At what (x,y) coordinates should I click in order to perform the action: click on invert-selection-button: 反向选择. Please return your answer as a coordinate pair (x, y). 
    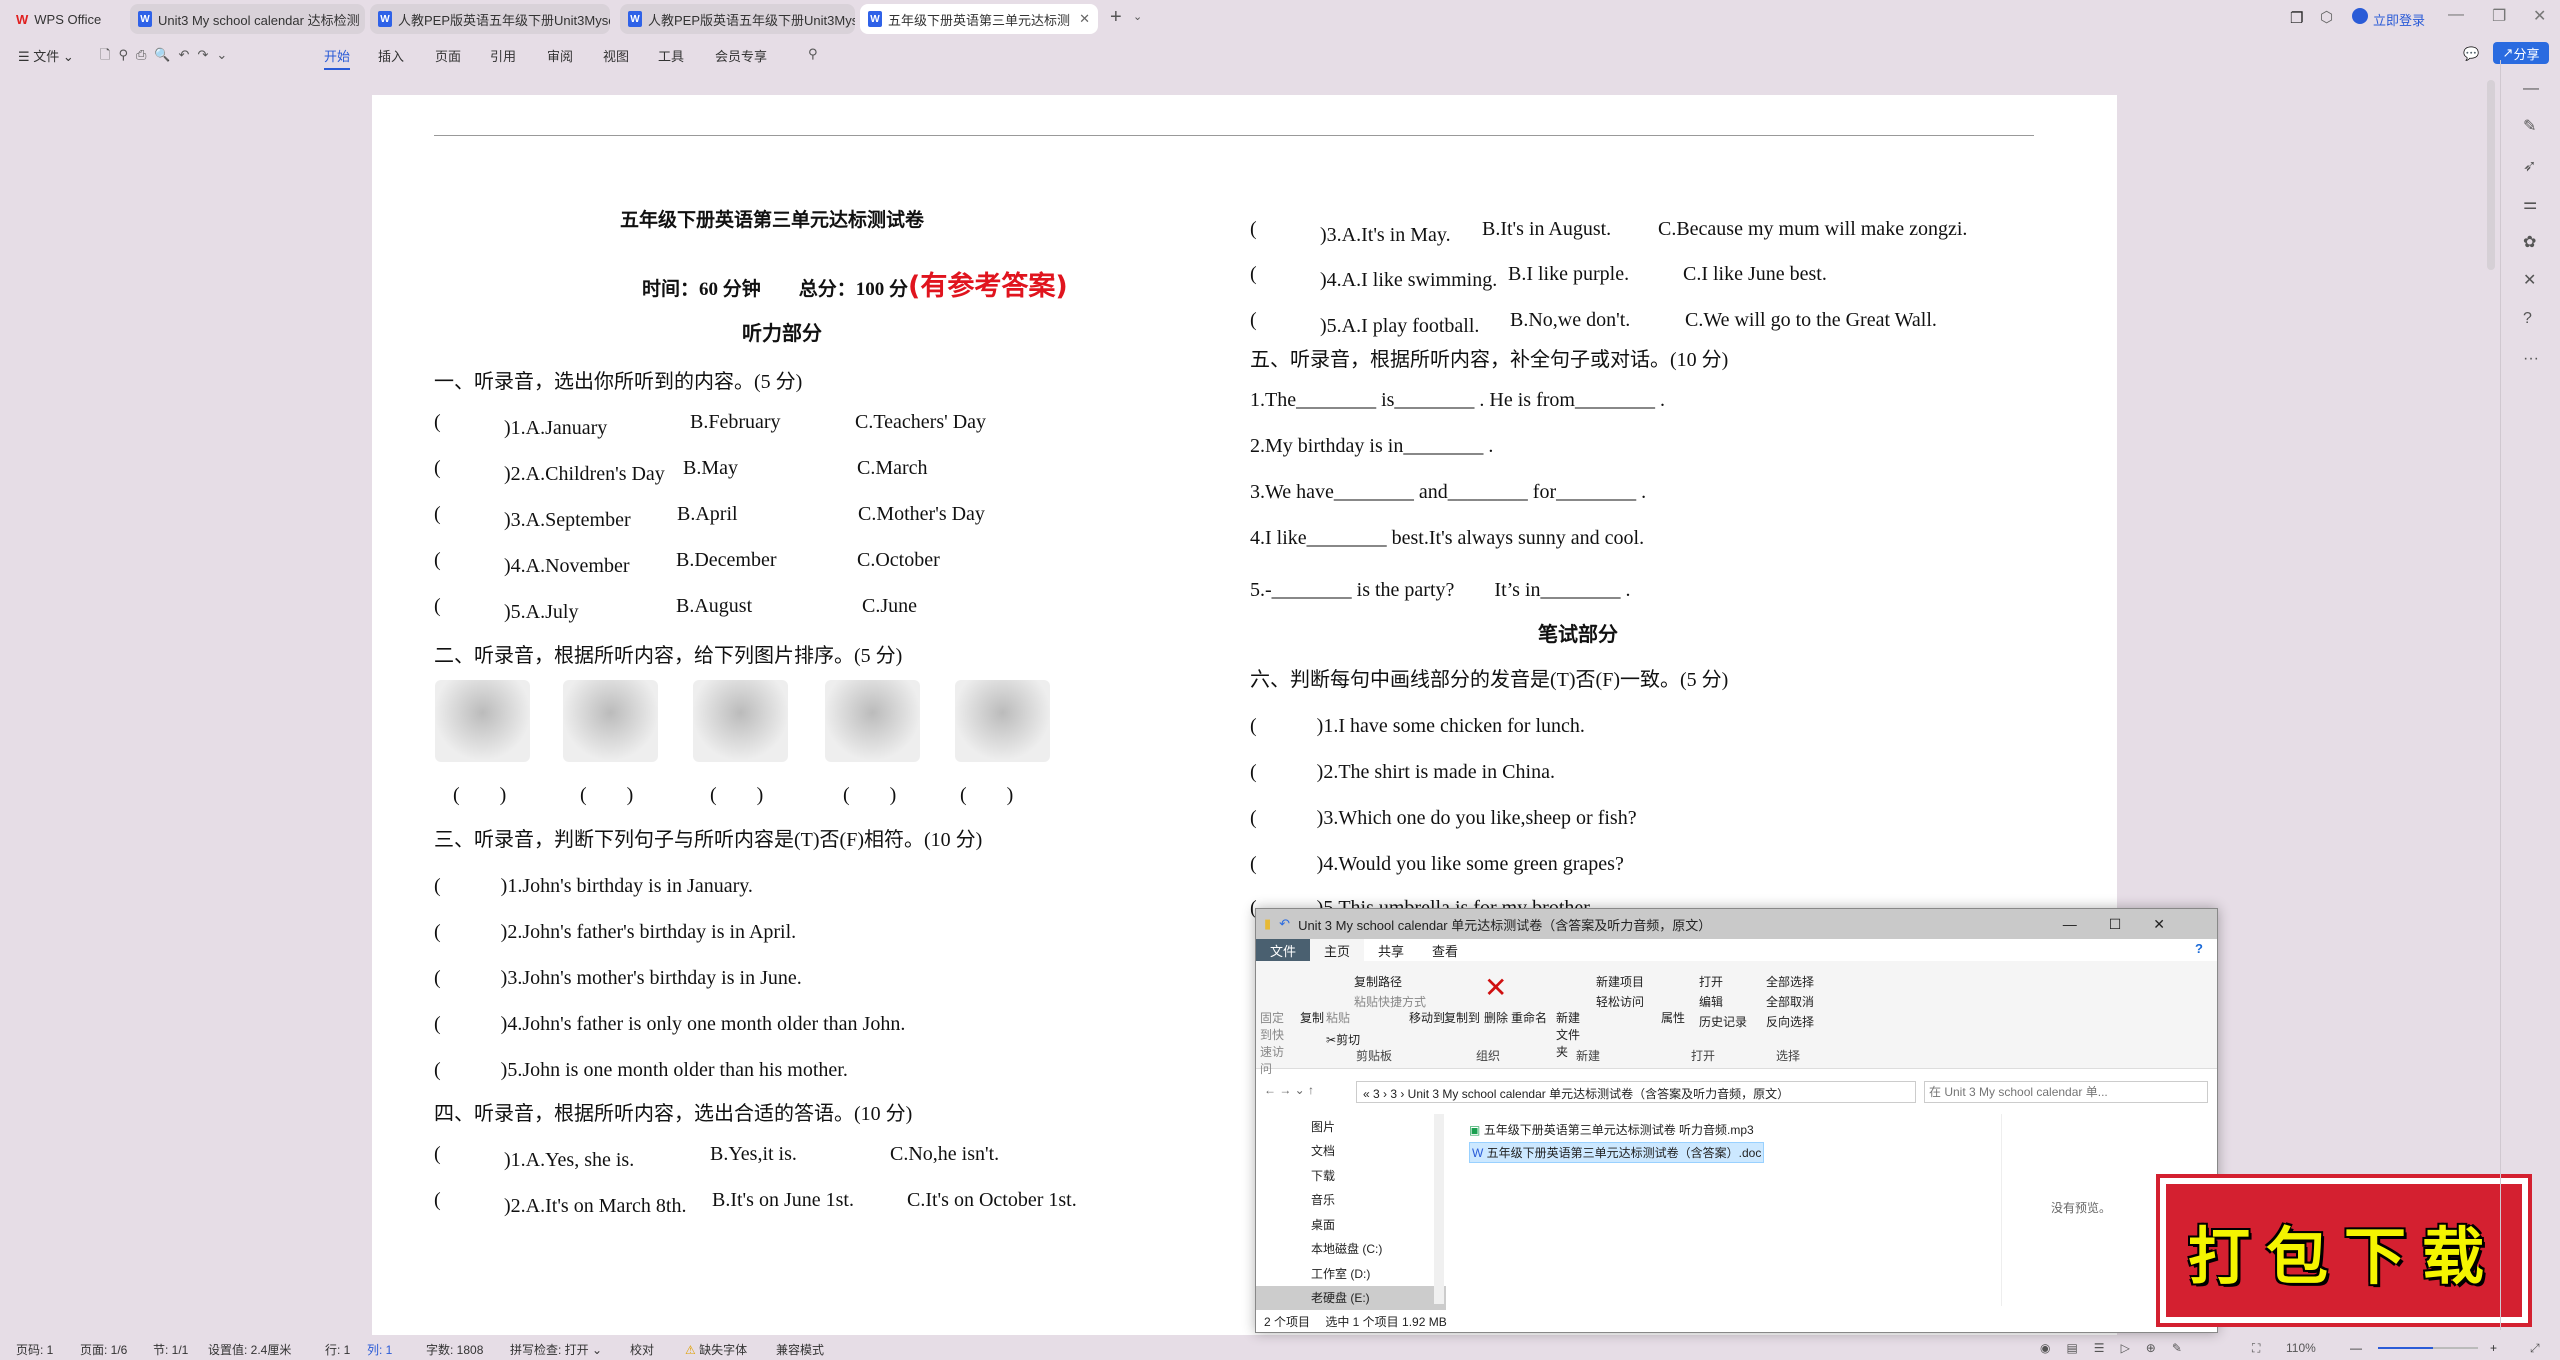
    Looking at the image, I should click on (1790, 1021).